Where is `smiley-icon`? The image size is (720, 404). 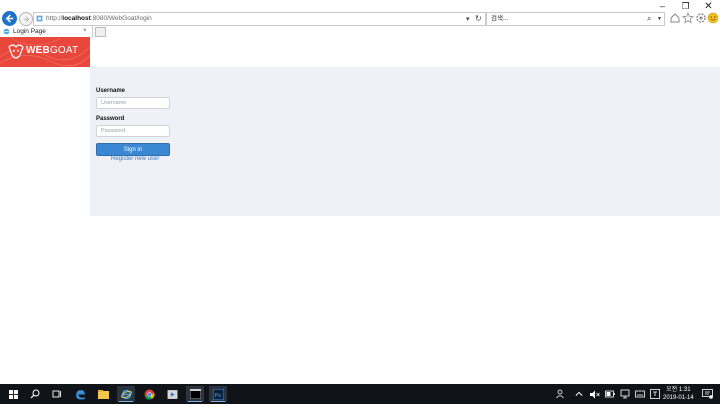 smiley-icon is located at coordinates (713, 18).